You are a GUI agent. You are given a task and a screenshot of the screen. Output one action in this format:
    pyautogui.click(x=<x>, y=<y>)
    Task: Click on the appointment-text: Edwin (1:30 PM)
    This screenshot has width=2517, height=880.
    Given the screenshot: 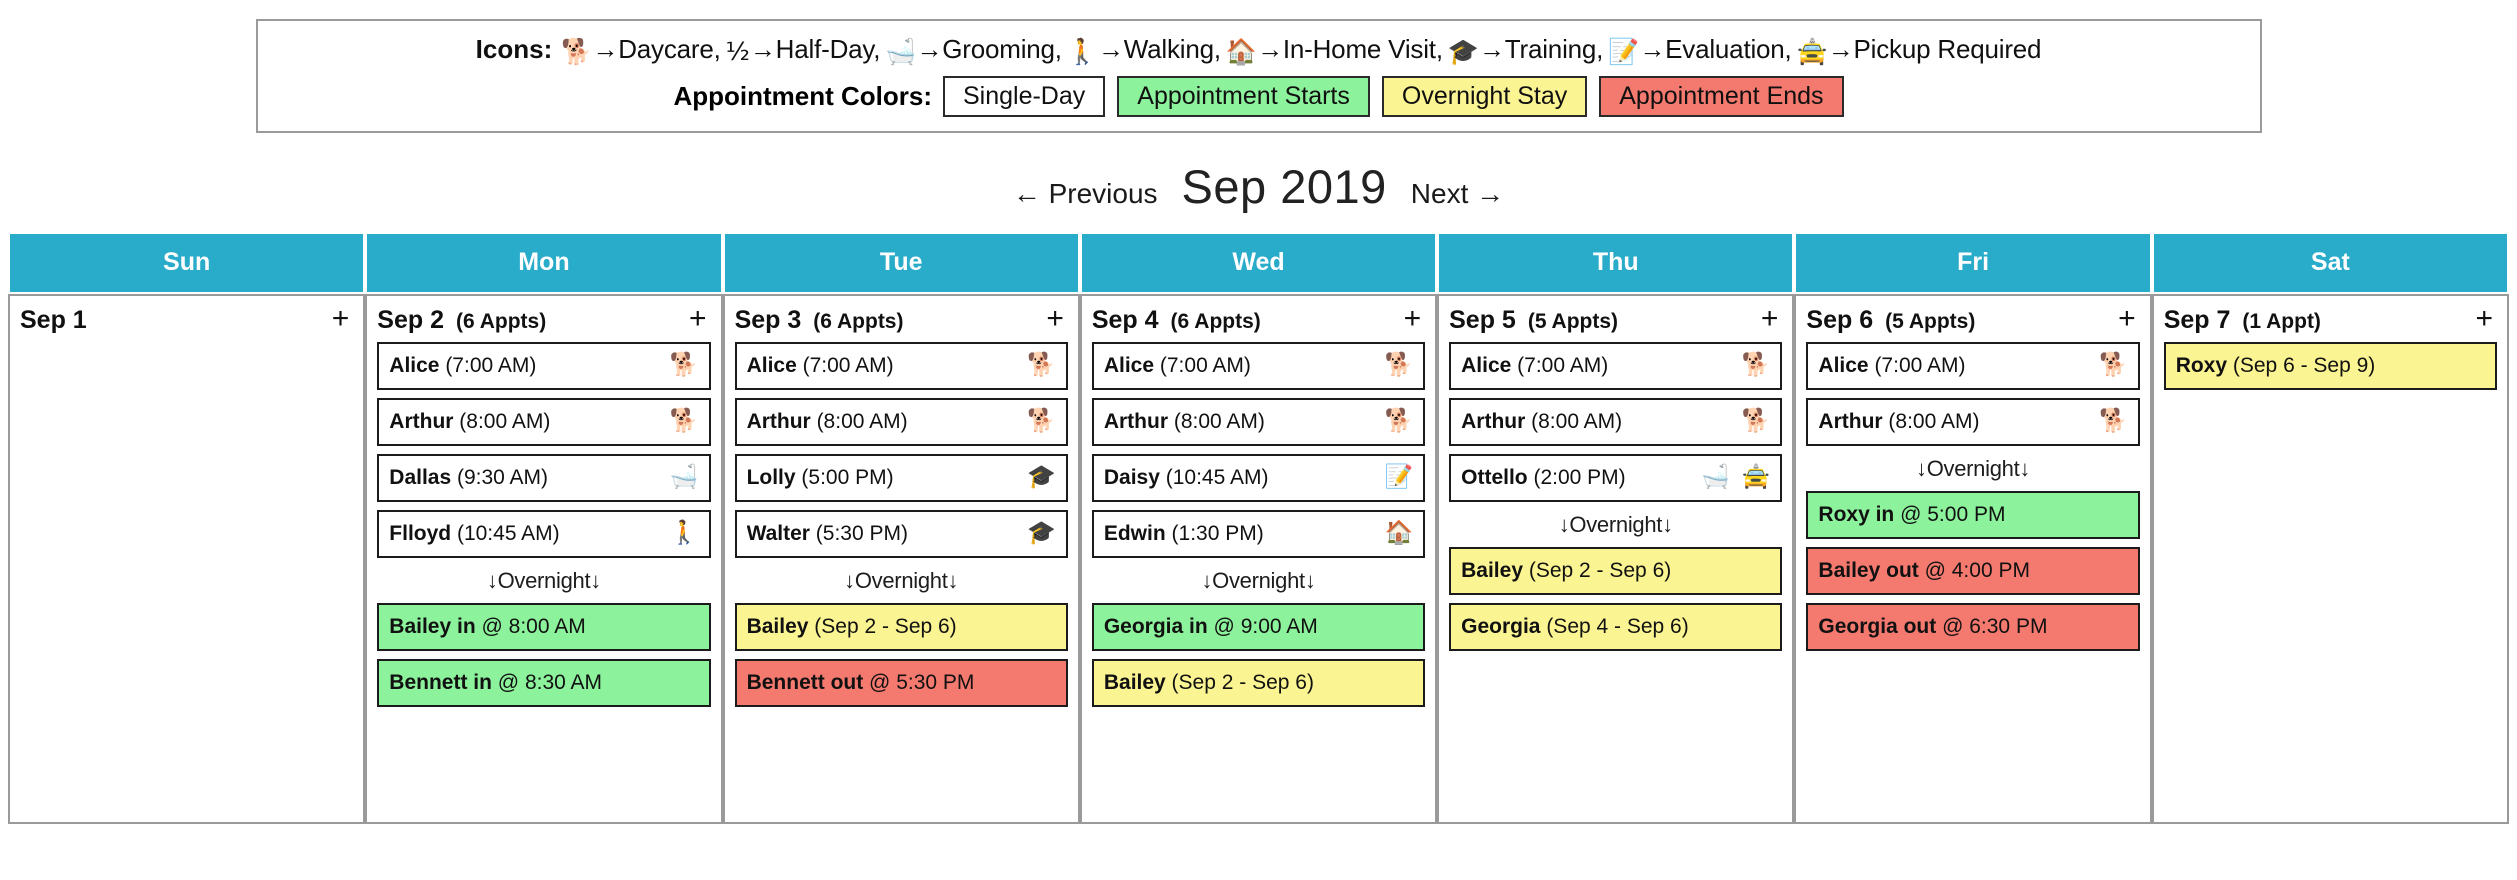 What is the action you would take?
    pyautogui.click(x=1184, y=534)
    